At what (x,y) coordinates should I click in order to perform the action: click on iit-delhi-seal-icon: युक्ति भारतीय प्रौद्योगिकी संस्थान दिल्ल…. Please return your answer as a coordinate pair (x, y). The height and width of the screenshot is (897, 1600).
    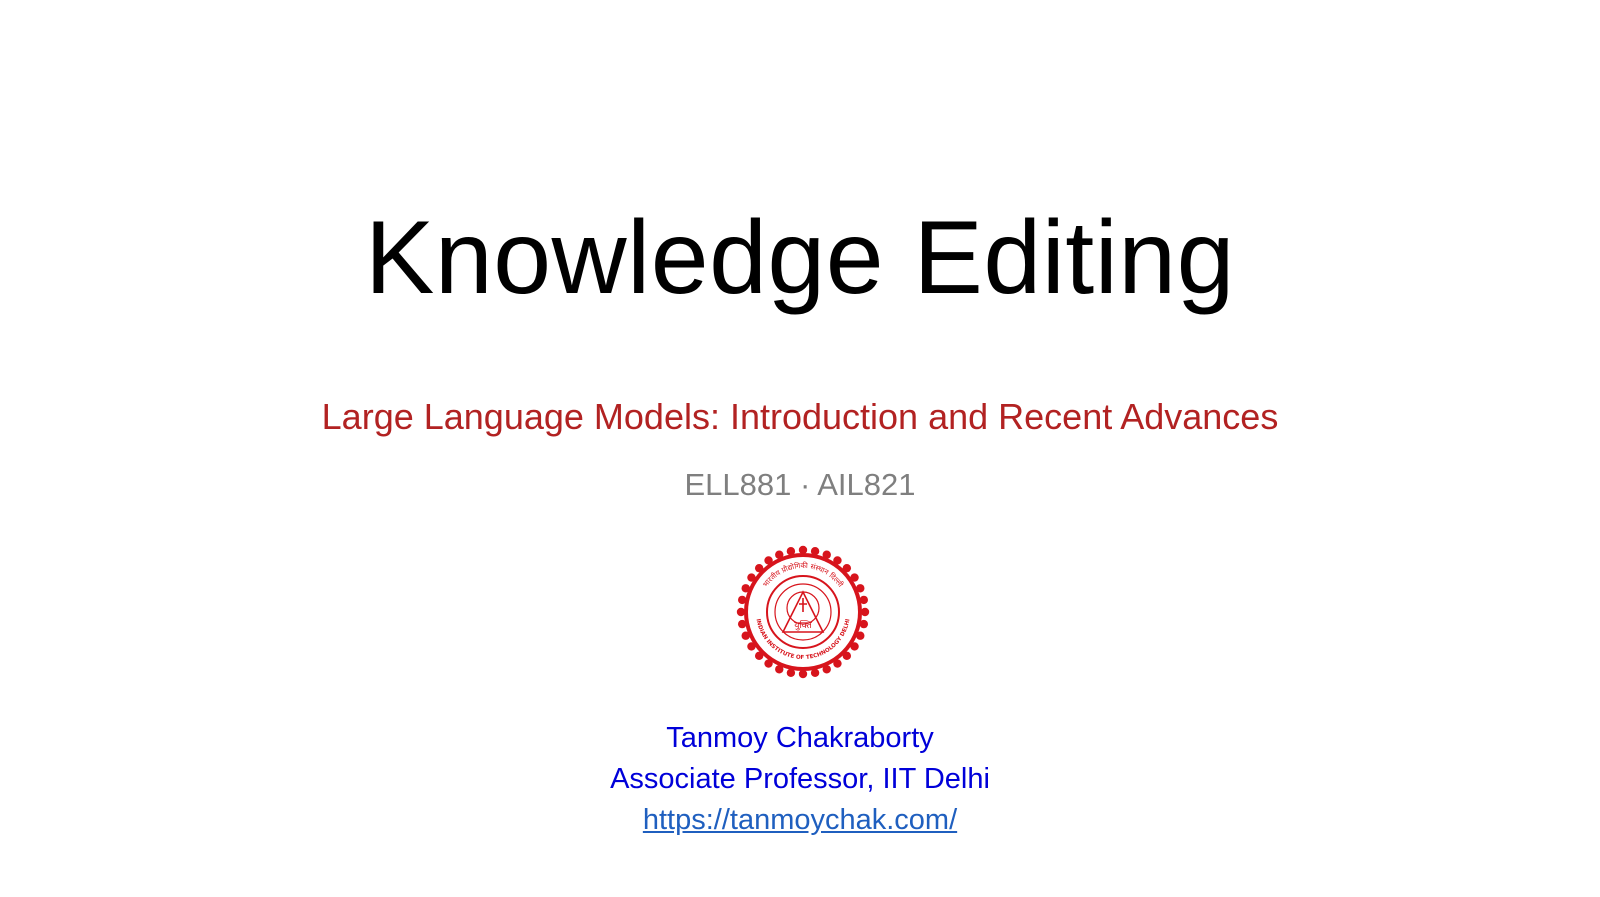
    Looking at the image, I should click on (803, 612).